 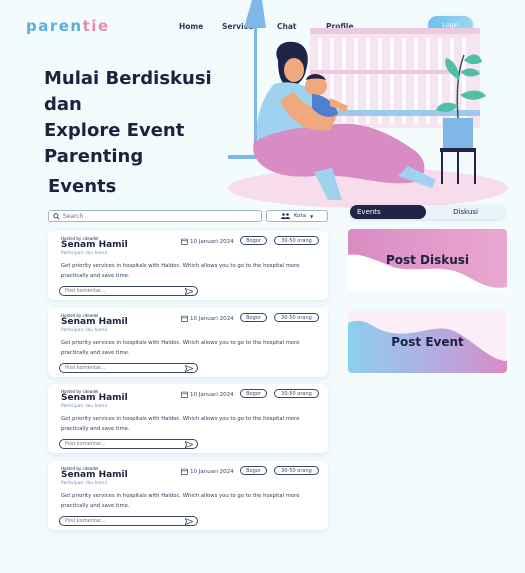 What do you see at coordinates (158, 216) in the screenshot?
I see `search-input` at bounding box center [158, 216].